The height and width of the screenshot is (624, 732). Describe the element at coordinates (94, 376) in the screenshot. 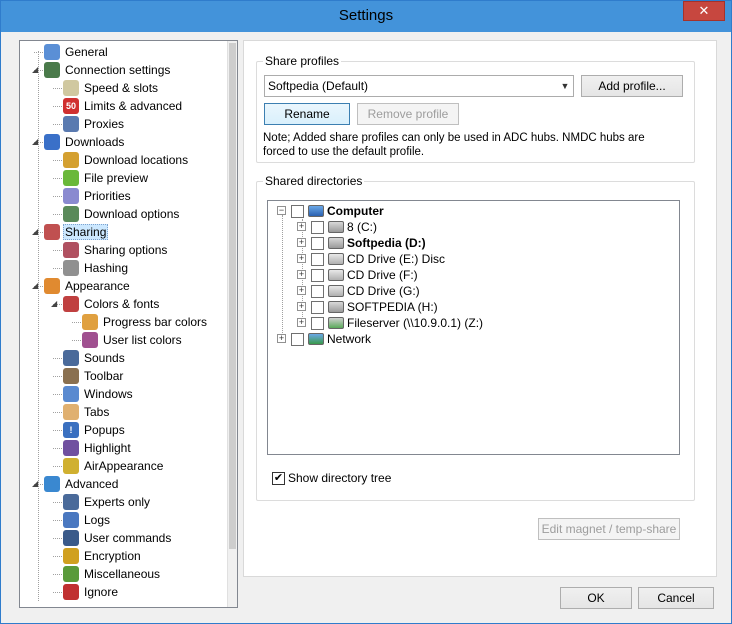

I see `tree-item-toolbar: Toolbar` at that location.